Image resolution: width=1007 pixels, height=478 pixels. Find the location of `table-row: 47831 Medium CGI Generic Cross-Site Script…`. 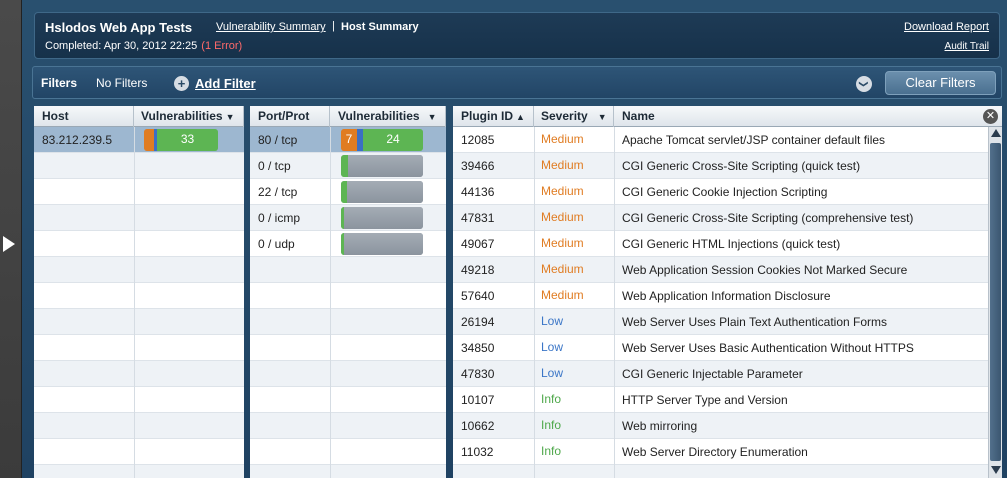

table-row: 47831 Medium CGI Generic Cross-Site Script… is located at coordinates (727, 218).